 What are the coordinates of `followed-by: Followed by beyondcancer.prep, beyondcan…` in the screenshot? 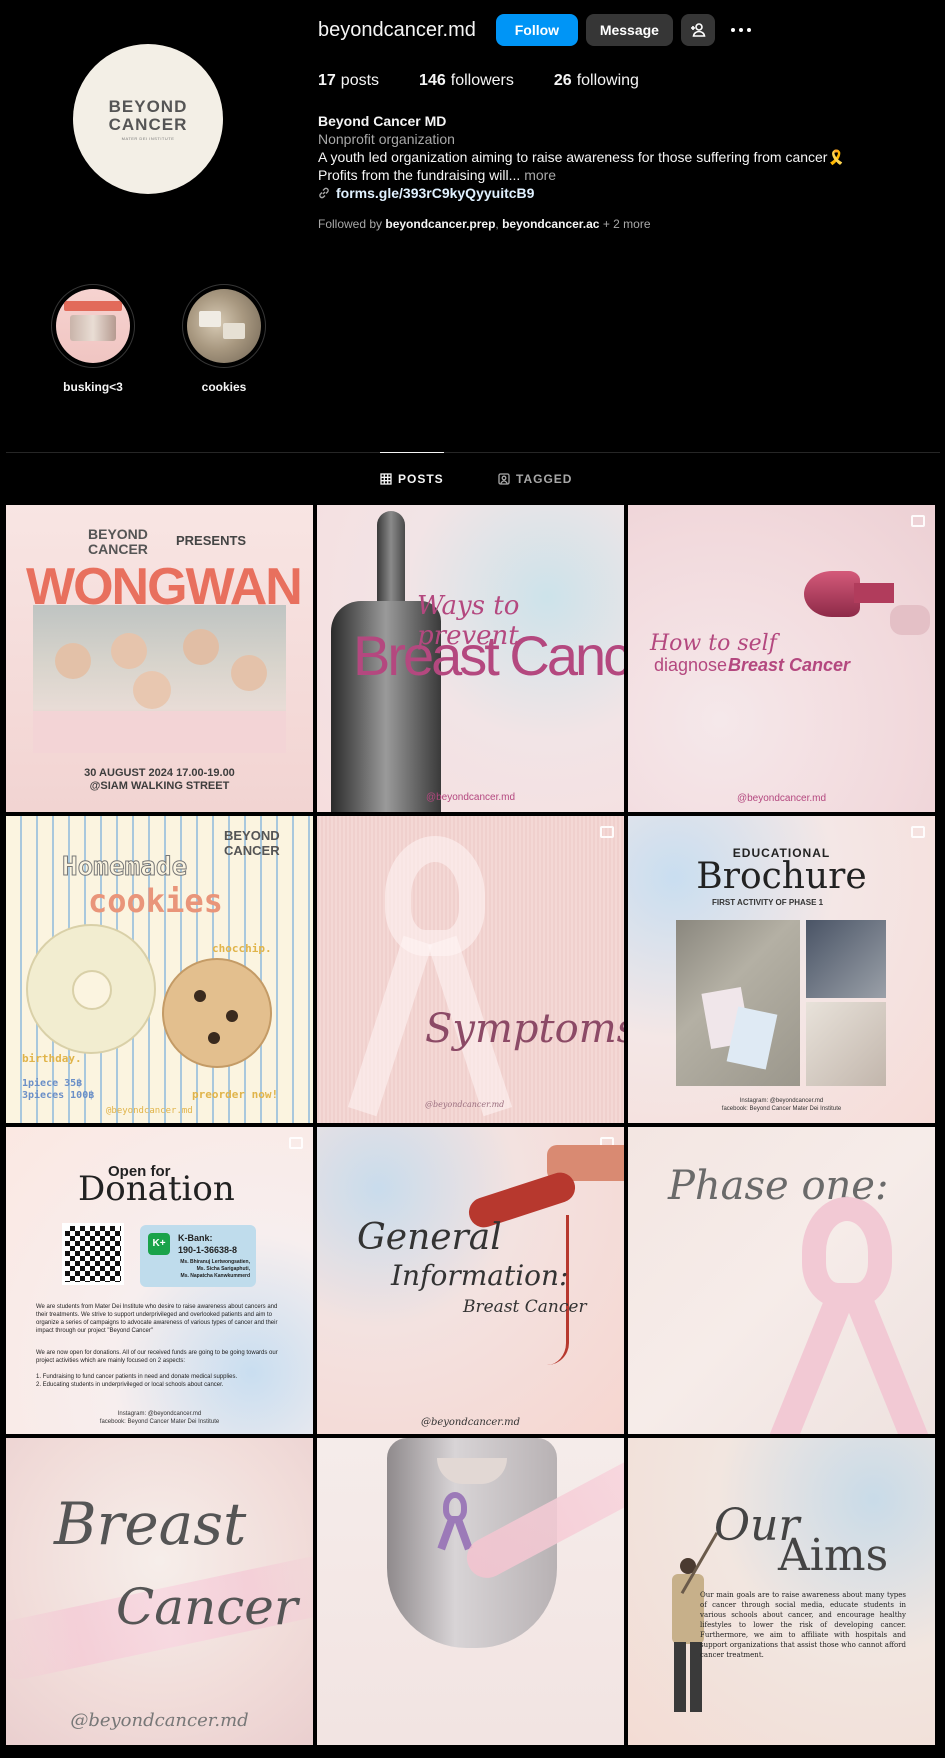 It's located at (484, 224).